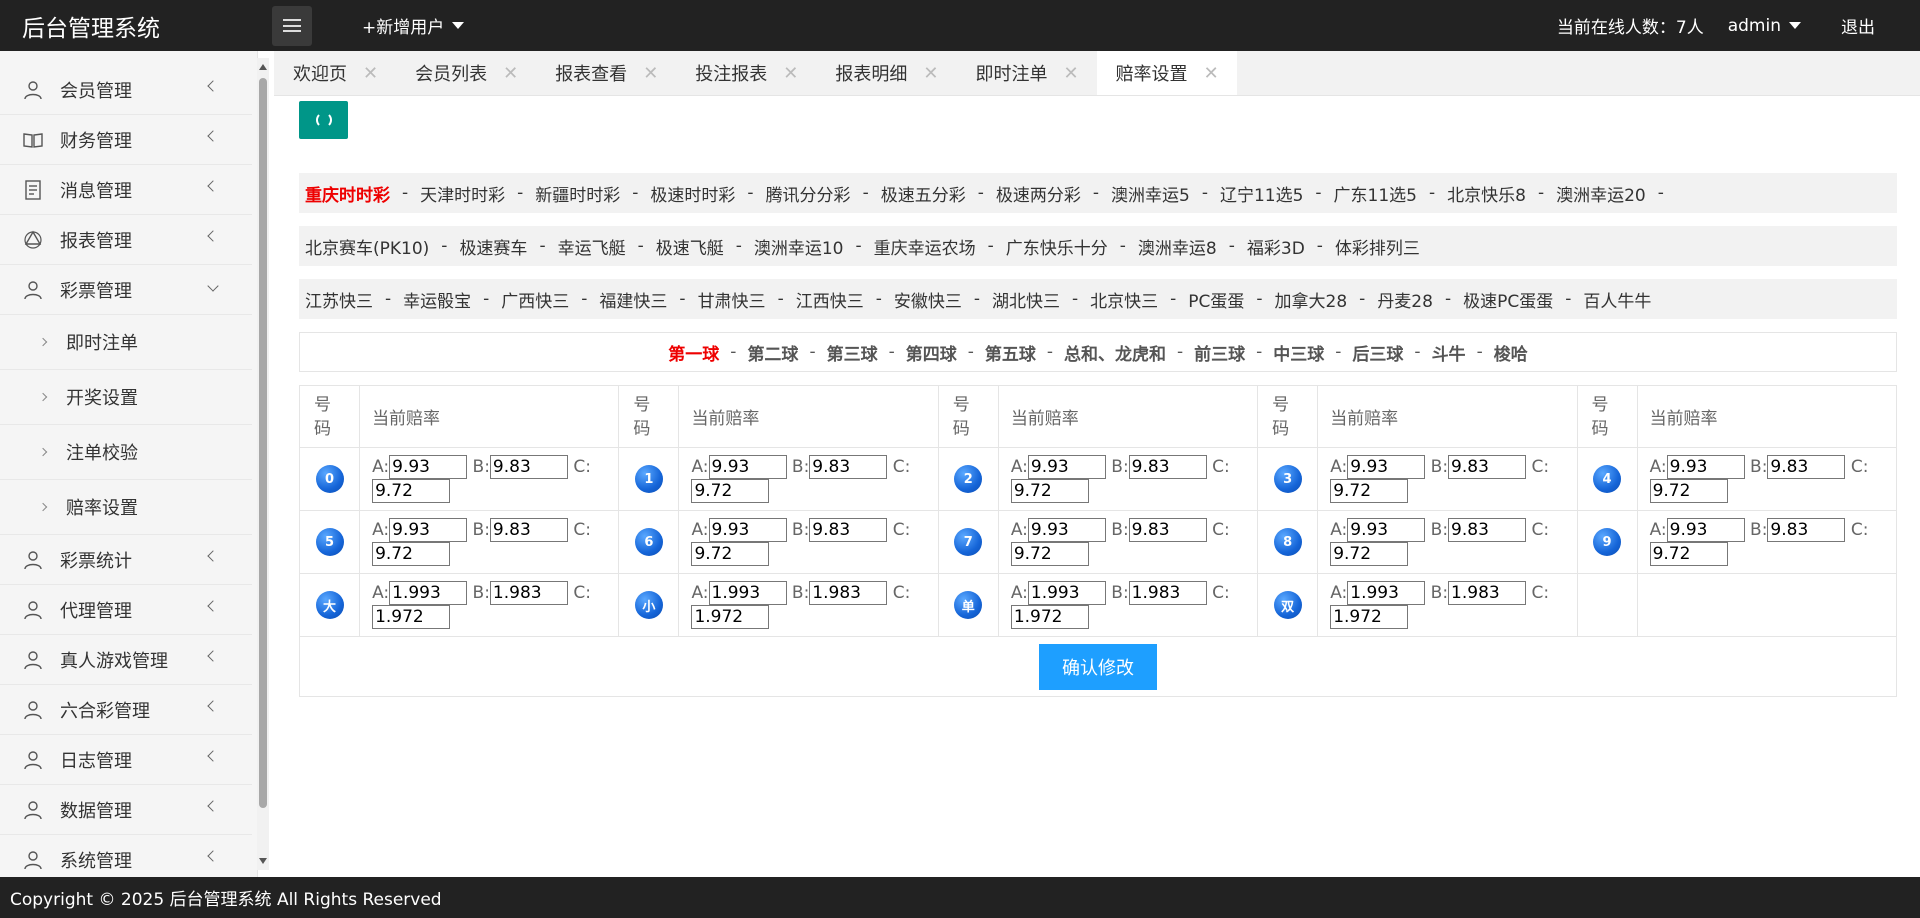 This screenshot has width=1920, height=918. Describe the element at coordinates (808, 193) in the screenshot. I see `lottery-link: 腾讯分分彩` at that location.